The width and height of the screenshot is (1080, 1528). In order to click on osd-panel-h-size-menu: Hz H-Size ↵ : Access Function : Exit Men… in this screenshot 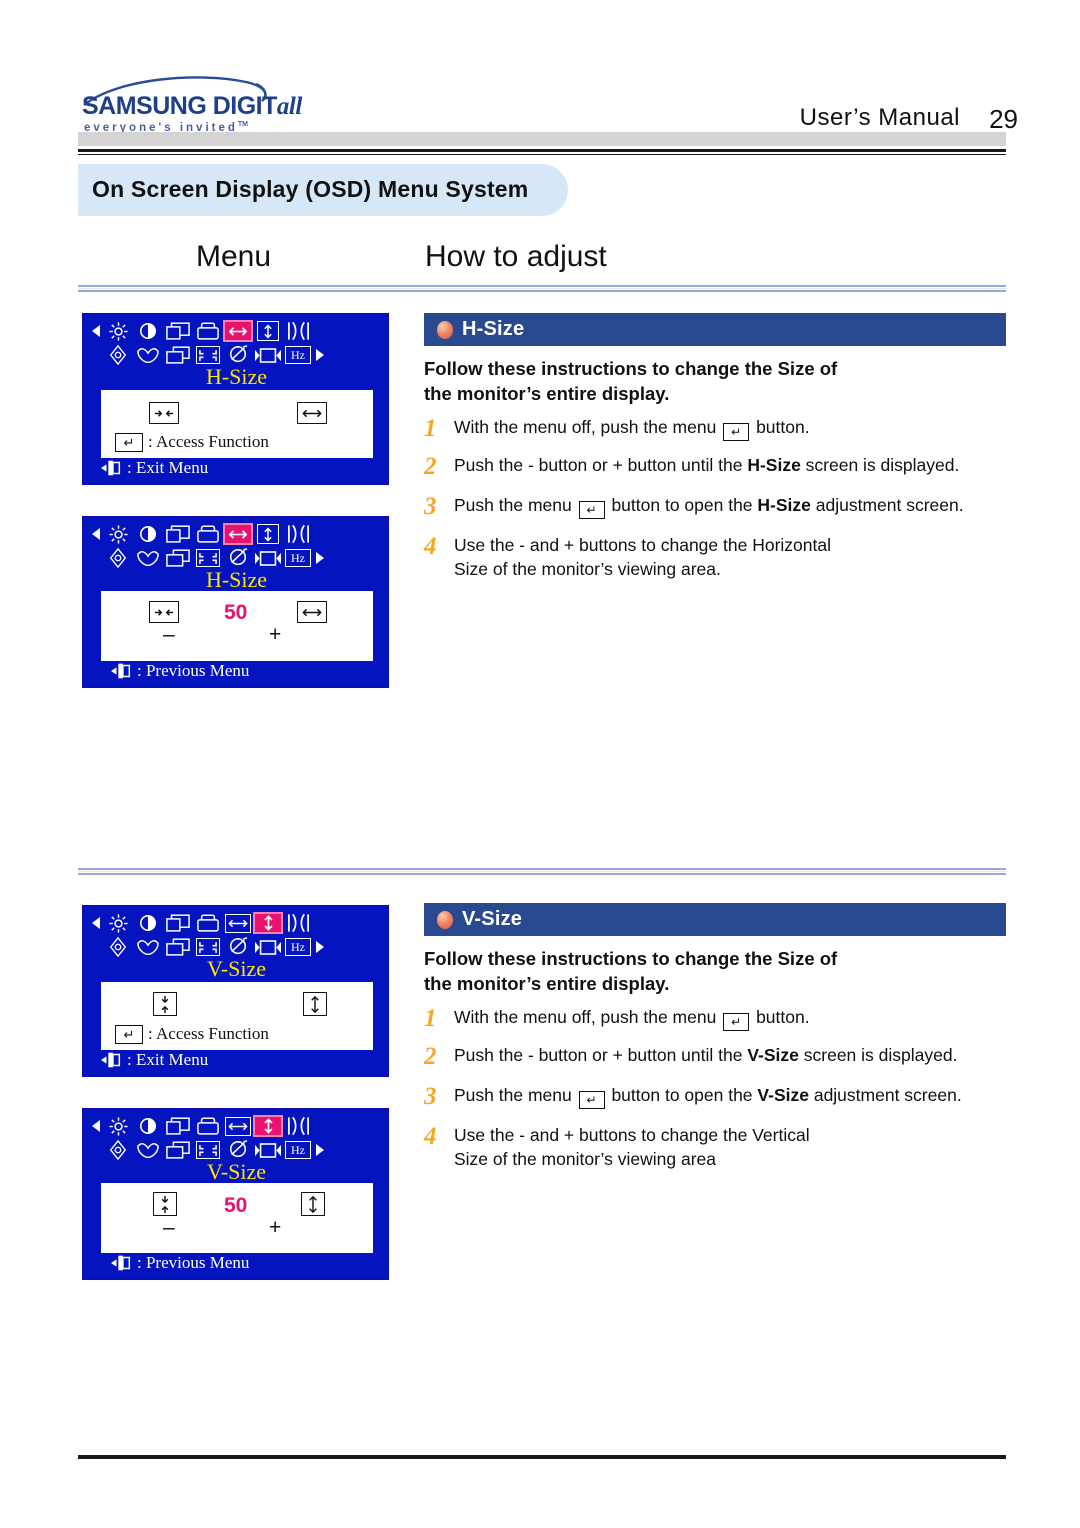, I will do `click(235, 399)`.